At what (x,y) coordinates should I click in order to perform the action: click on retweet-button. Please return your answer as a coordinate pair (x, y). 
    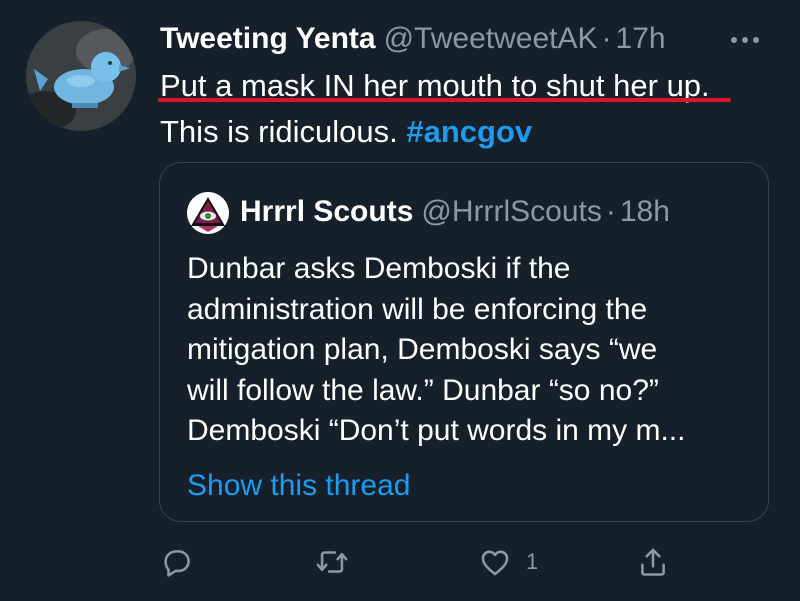
    Looking at the image, I should click on (332, 562).